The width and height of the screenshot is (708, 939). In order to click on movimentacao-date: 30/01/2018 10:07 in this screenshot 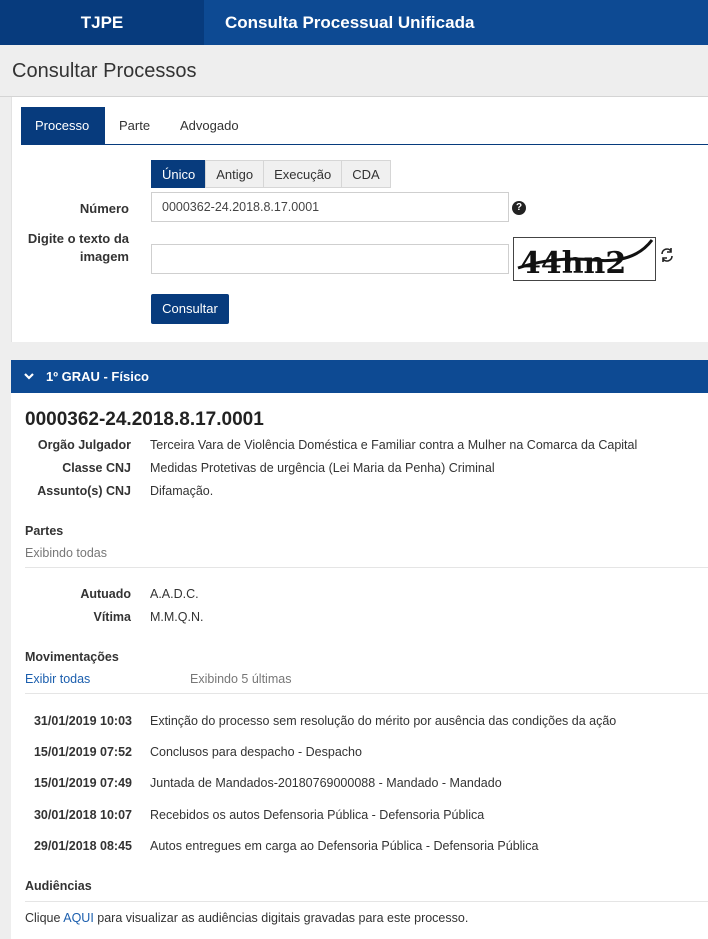, I will do `click(82, 815)`.